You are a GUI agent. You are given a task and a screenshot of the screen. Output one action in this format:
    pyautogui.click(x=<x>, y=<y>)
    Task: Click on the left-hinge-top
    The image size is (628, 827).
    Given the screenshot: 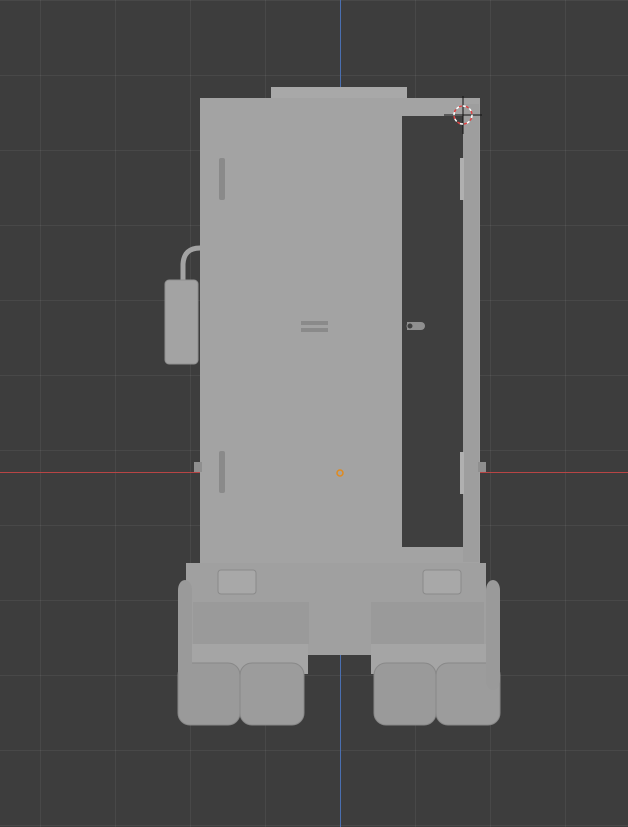 What is the action you would take?
    pyautogui.click(x=222, y=179)
    